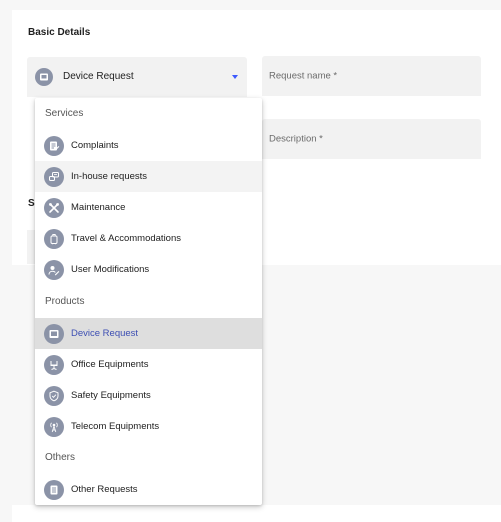 The width and height of the screenshot is (501, 522). I want to click on section-title: Basic Details, so click(59, 32).